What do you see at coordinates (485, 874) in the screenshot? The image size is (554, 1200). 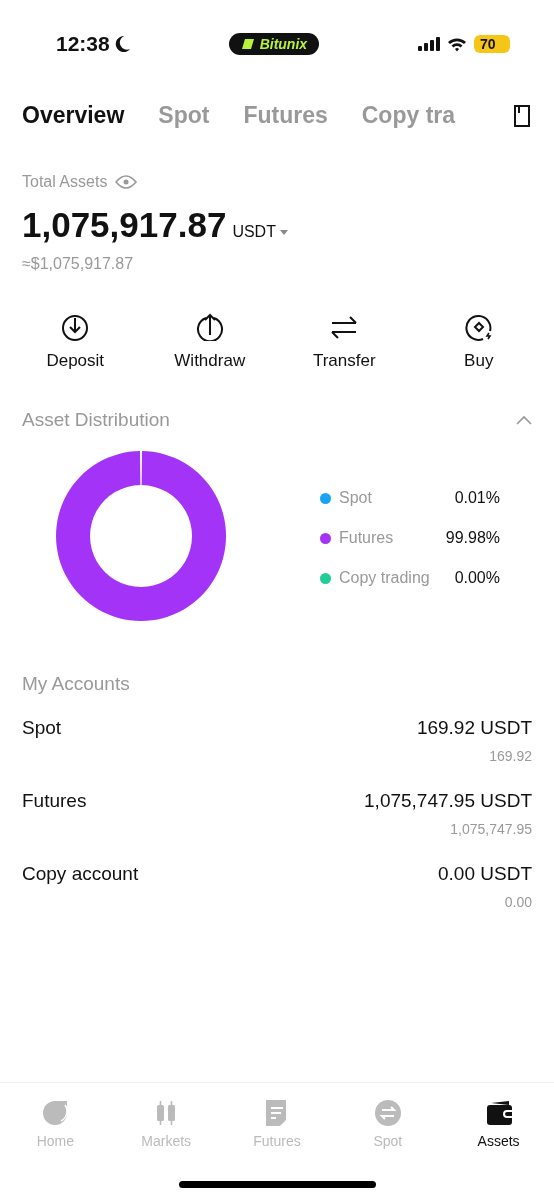 I see `account-balance: 0.00 USDT` at bounding box center [485, 874].